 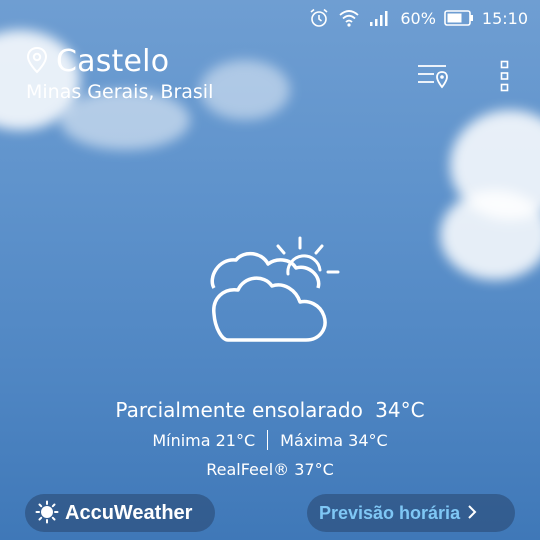 I want to click on top-actions, so click(x=463, y=77).